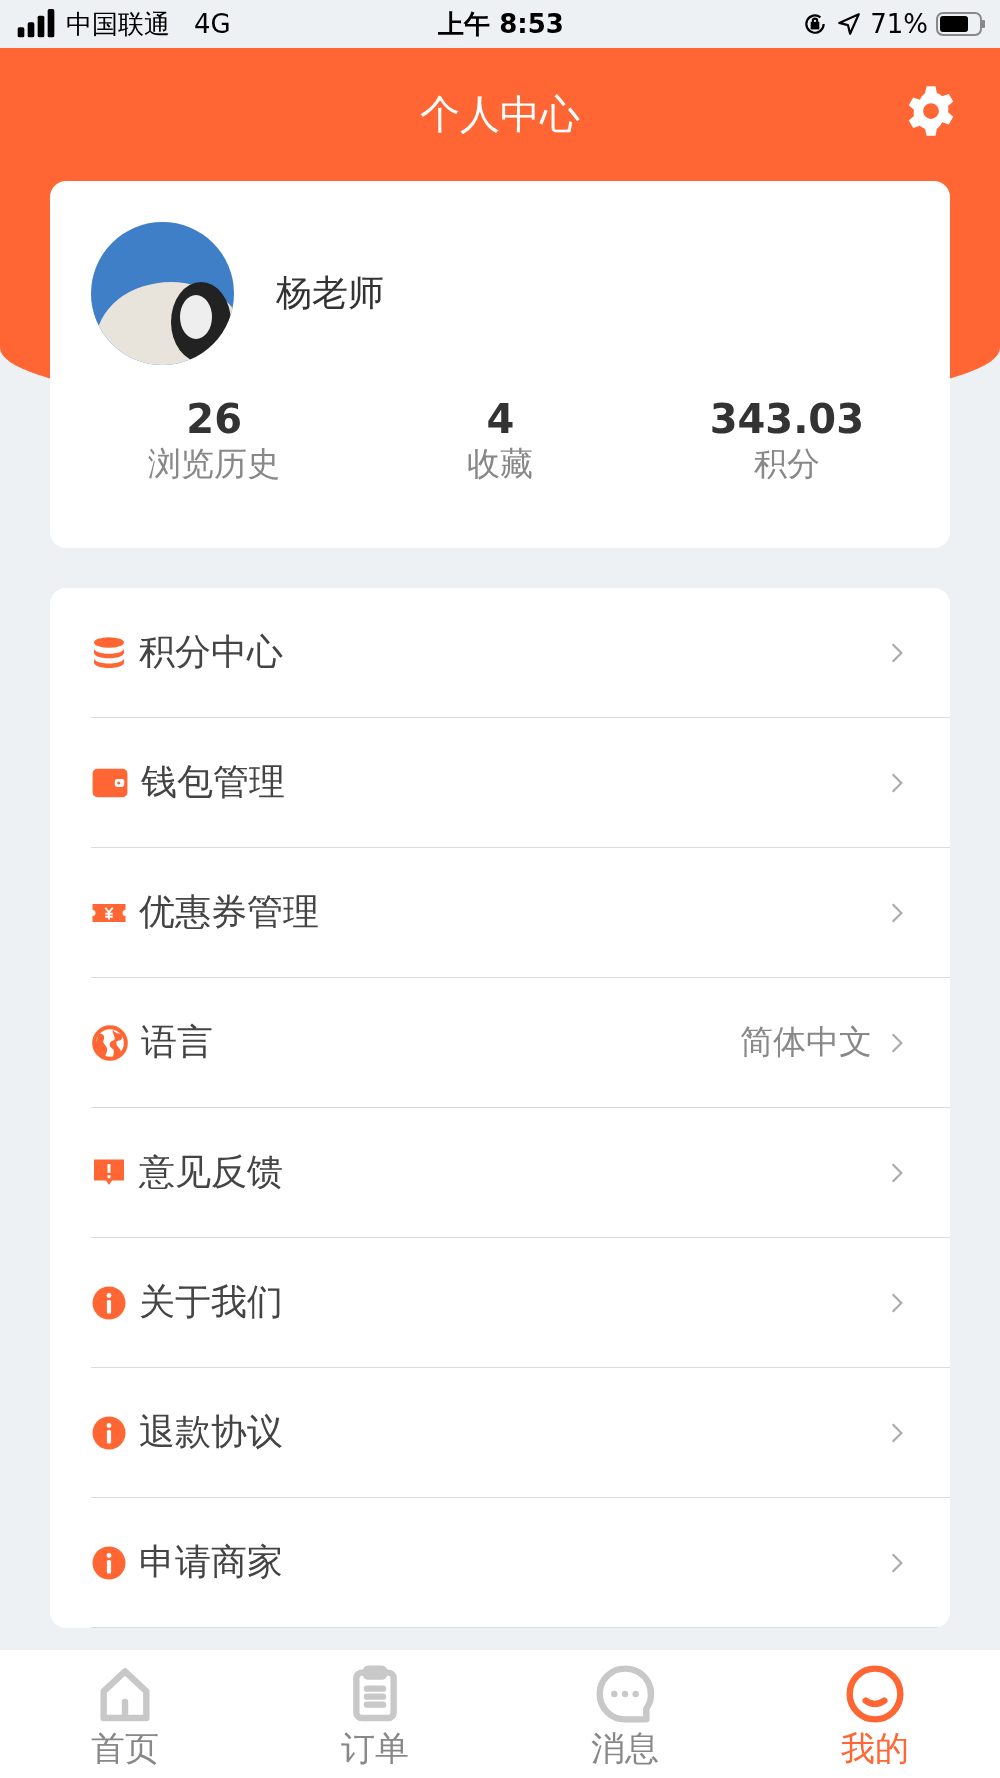 This screenshot has width=1000, height=1778. I want to click on status-time: 上午 8:53, so click(501, 24).